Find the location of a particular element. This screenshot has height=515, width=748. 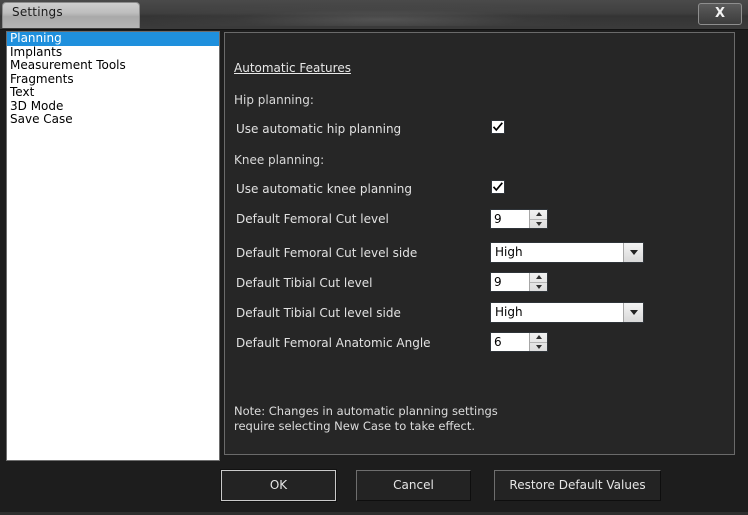

dropdown-value-tibial-cut-level-side: High is located at coordinates (509, 312).